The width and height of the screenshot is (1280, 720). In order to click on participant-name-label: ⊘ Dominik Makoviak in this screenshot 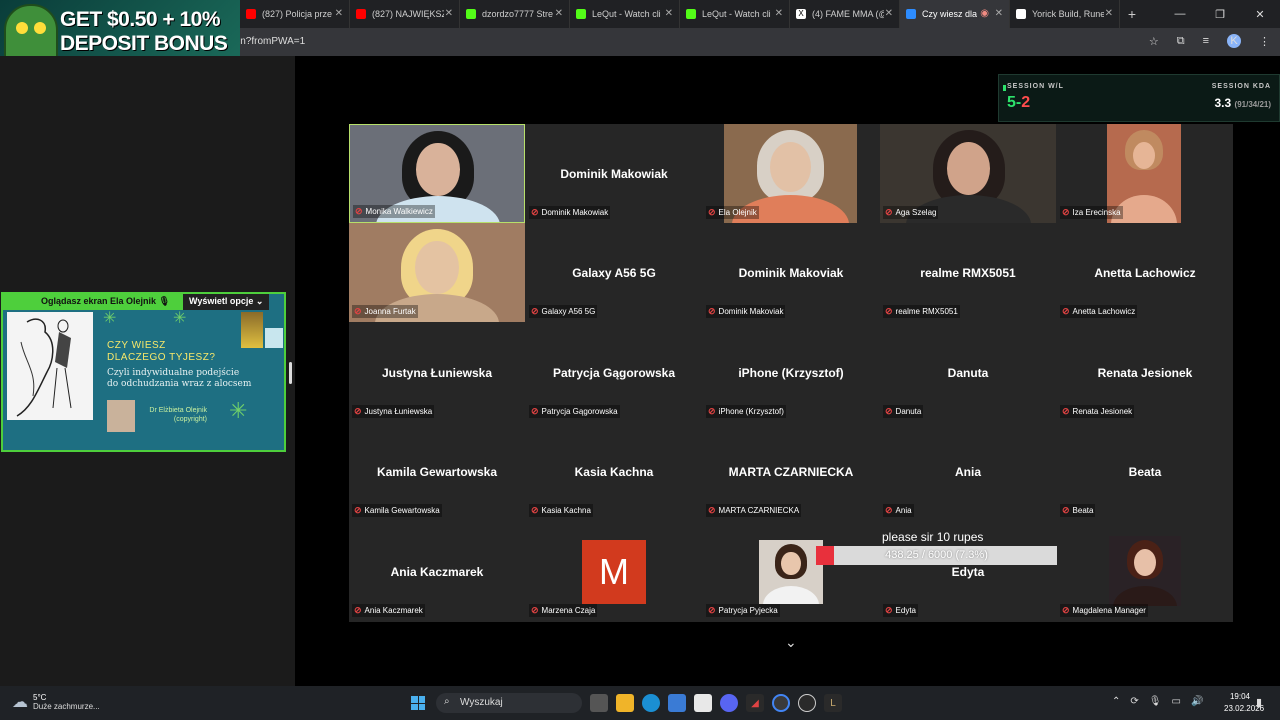, I will do `click(746, 311)`.